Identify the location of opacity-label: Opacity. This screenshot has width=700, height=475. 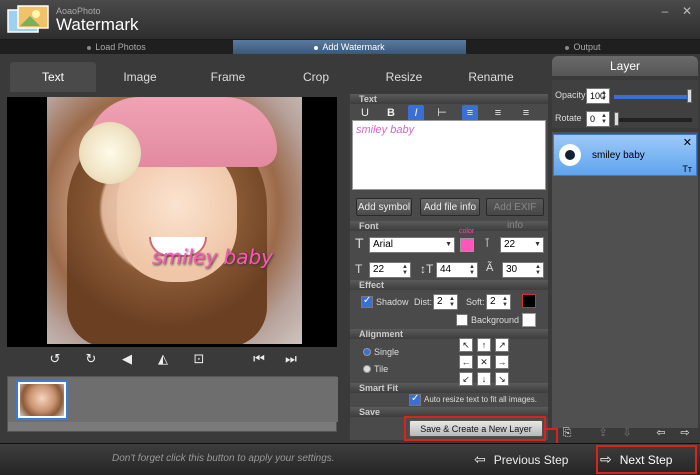
(570, 95).